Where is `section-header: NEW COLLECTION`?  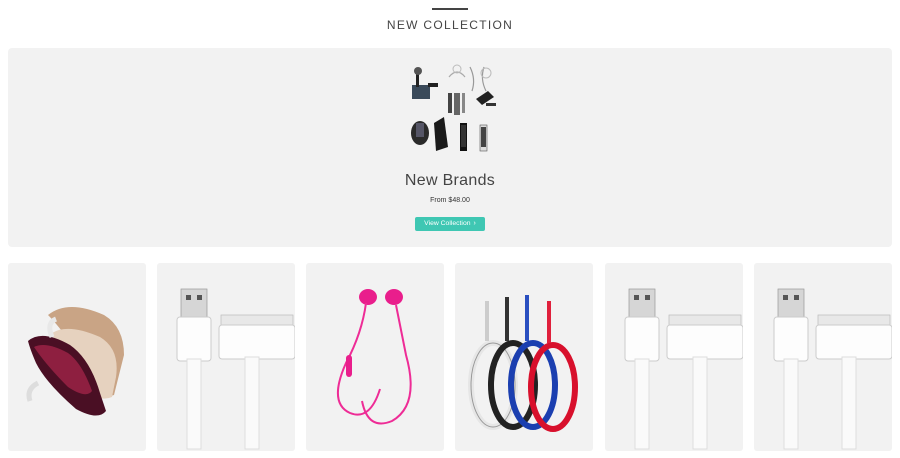
section-header: NEW COLLECTION is located at coordinates (450, 24).